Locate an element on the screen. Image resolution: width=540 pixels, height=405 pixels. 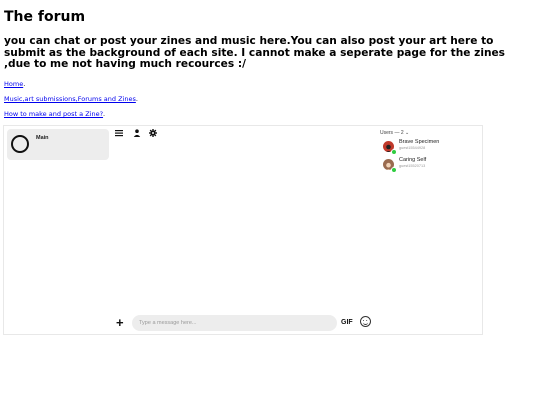
gif-button: GIF is located at coordinates (347, 322).